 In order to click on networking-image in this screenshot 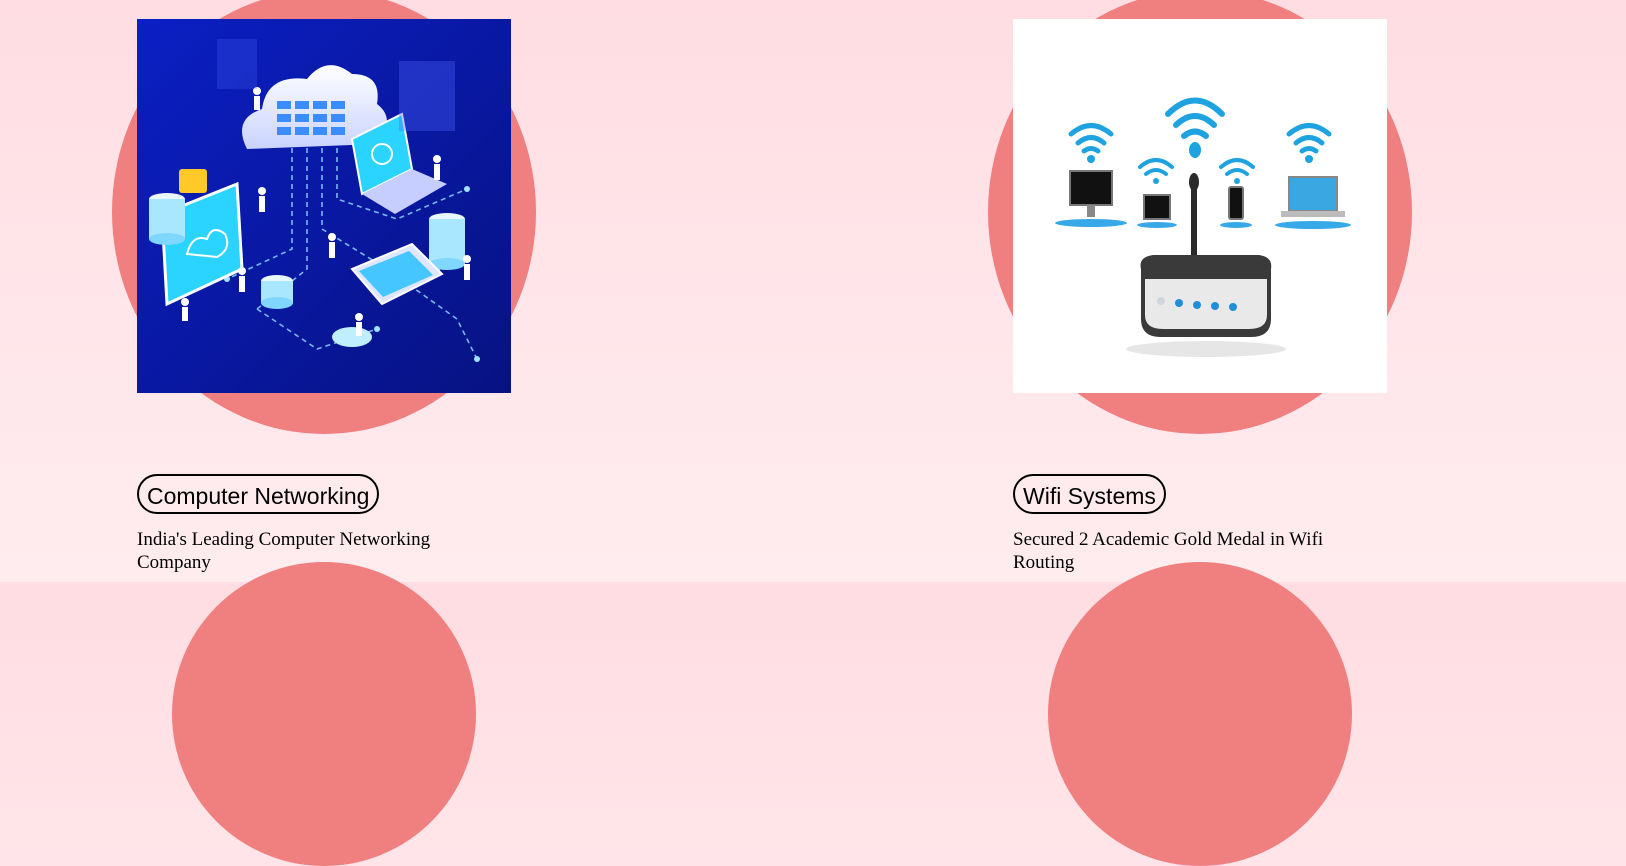, I will do `click(324, 206)`.